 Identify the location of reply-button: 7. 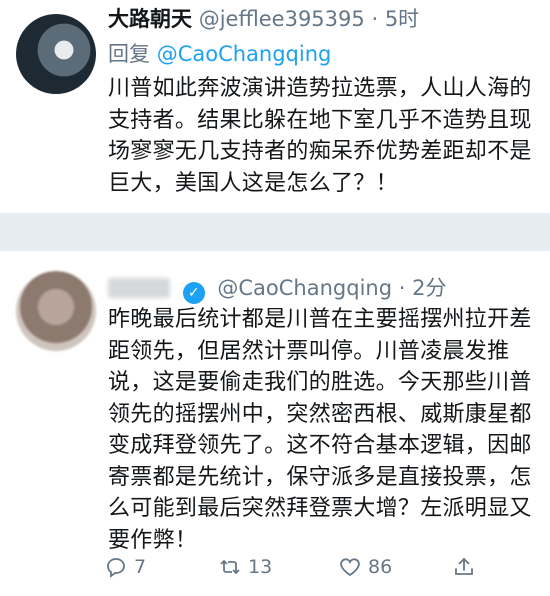
(125, 567).